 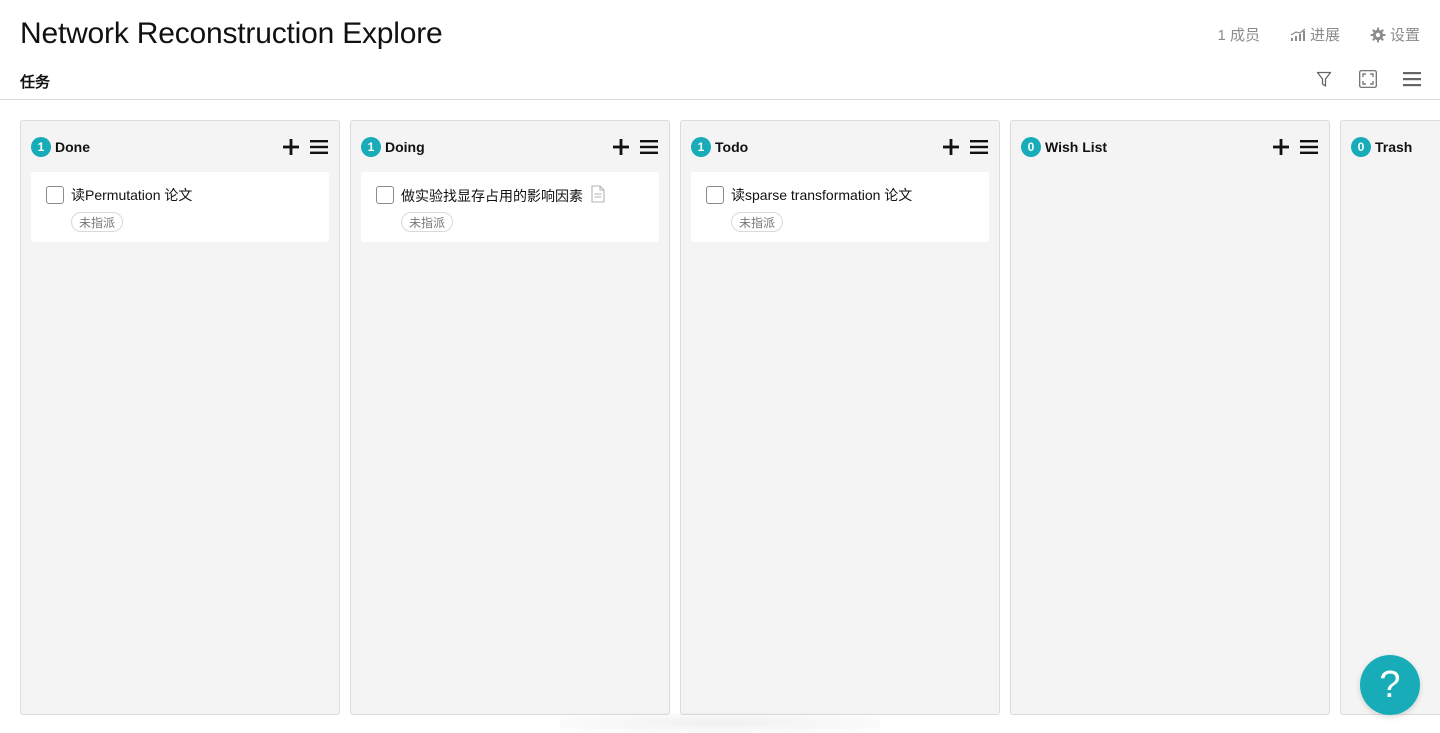 I want to click on task-card: 做实验找显存占用的影响因素 未指派, so click(x=510, y=207).